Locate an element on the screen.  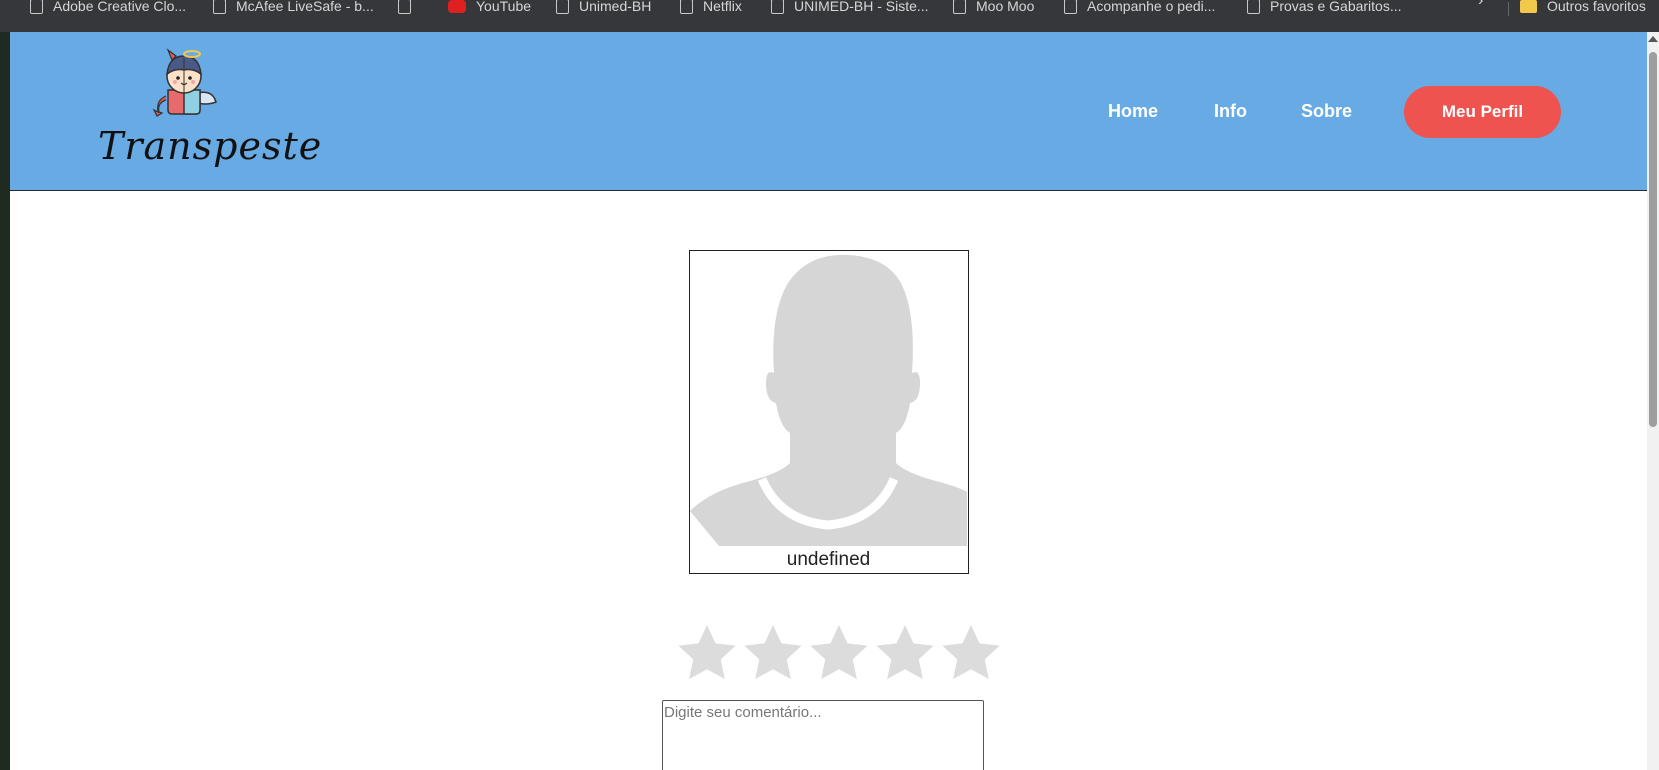
star-4-icon is located at coordinates (905, 653).